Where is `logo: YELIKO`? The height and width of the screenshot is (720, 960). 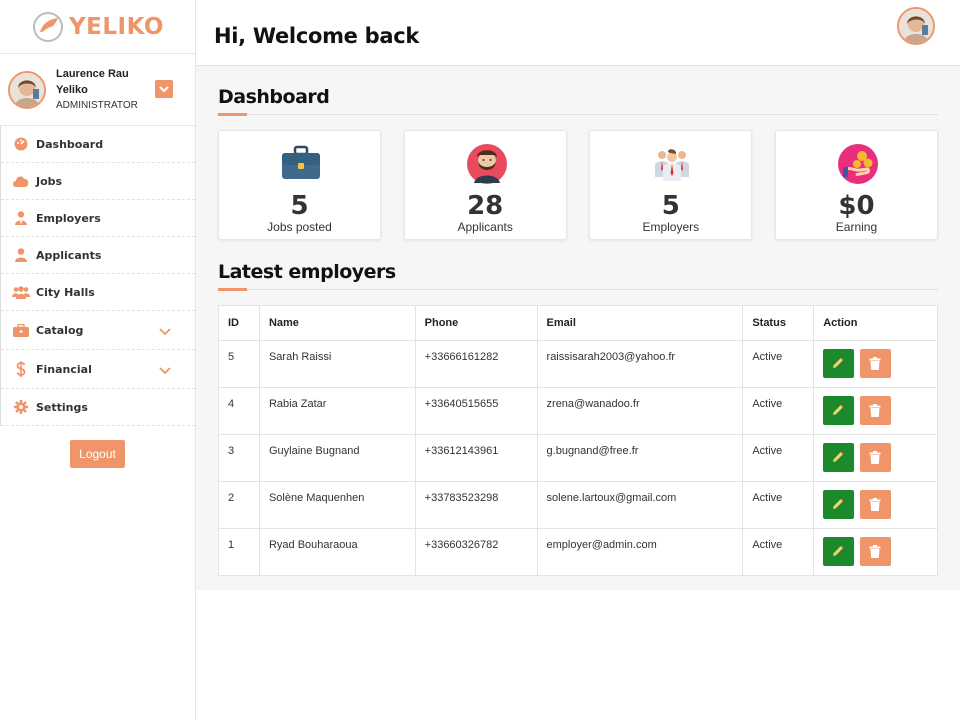
logo: YELIKO is located at coordinates (97, 27).